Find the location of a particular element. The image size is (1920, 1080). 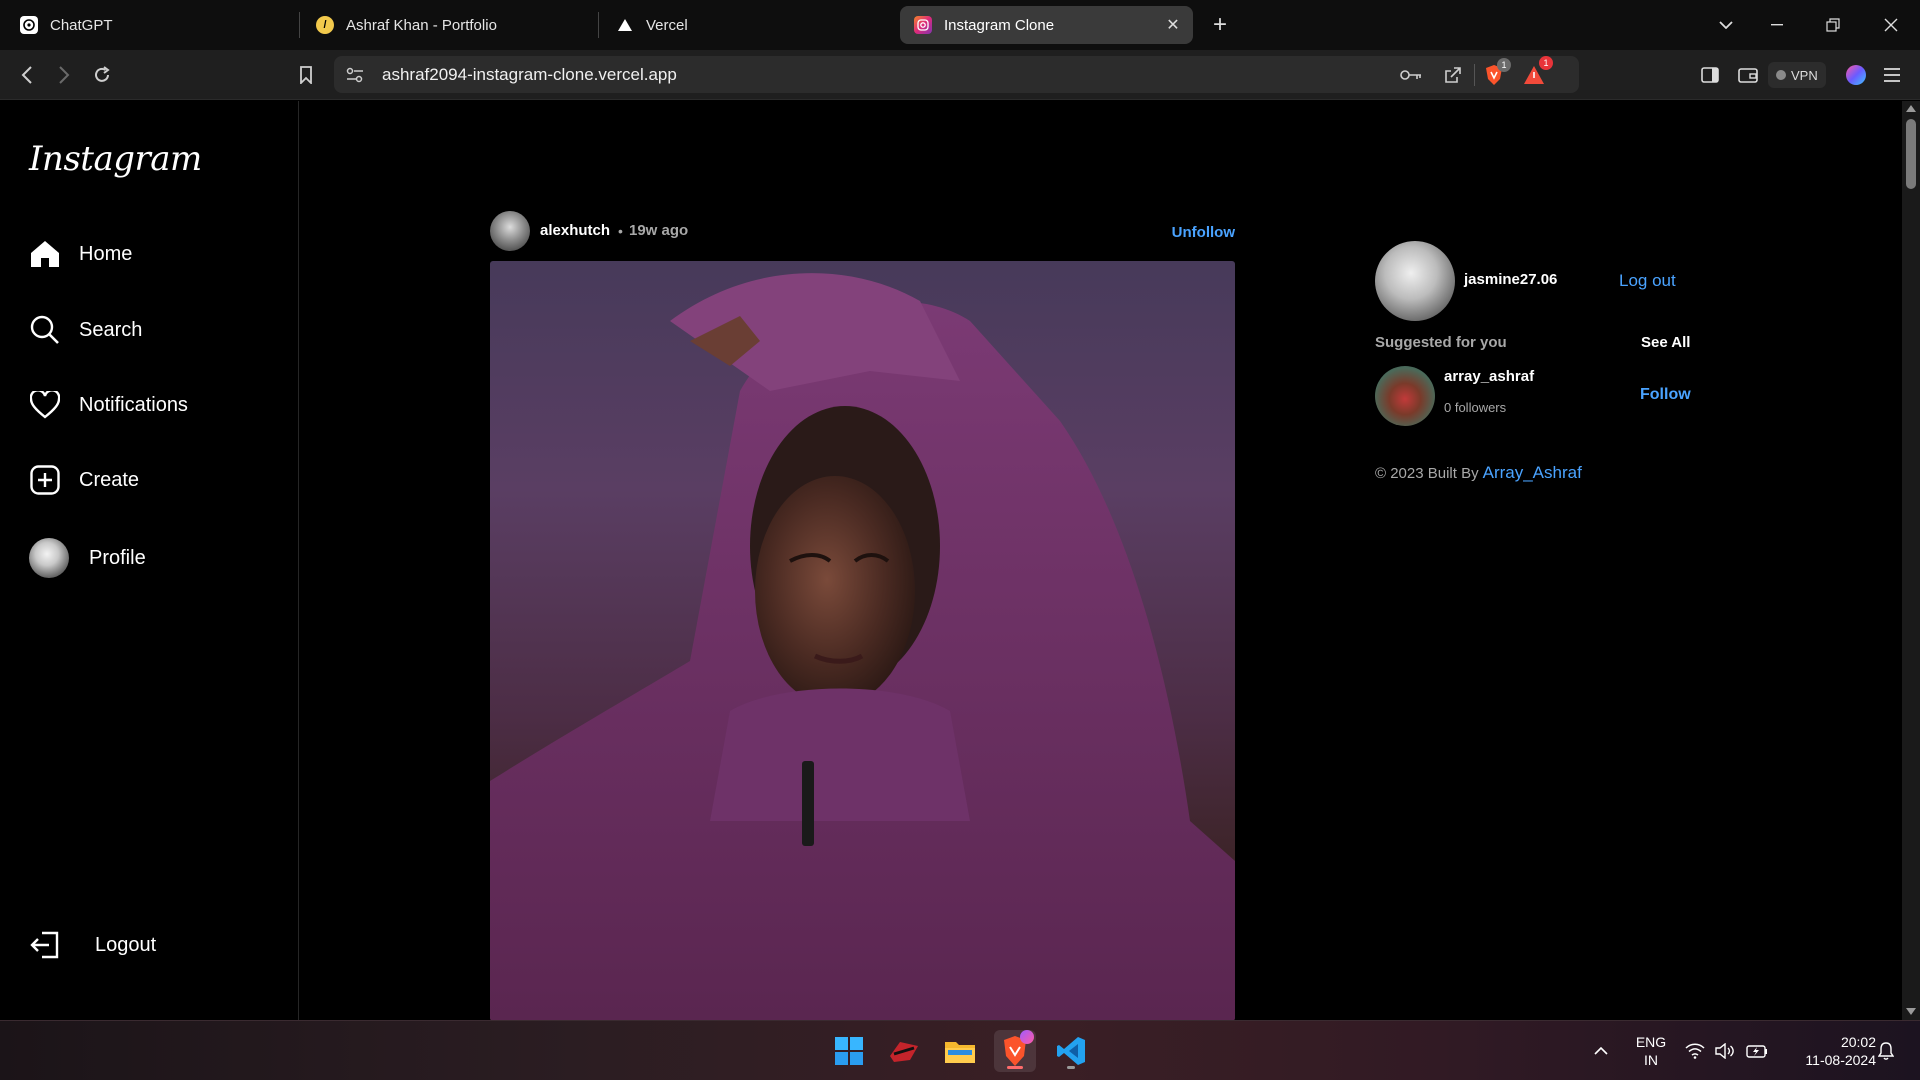

current-user-username: jasmine27.06 is located at coordinates (1510, 279).